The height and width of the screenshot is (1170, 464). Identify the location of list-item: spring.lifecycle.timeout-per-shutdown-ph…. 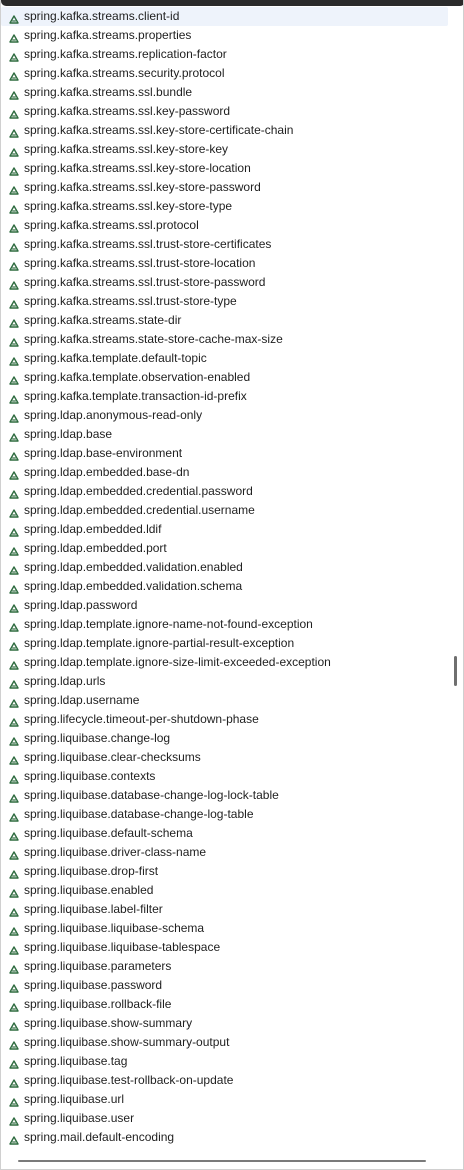
(225, 719).